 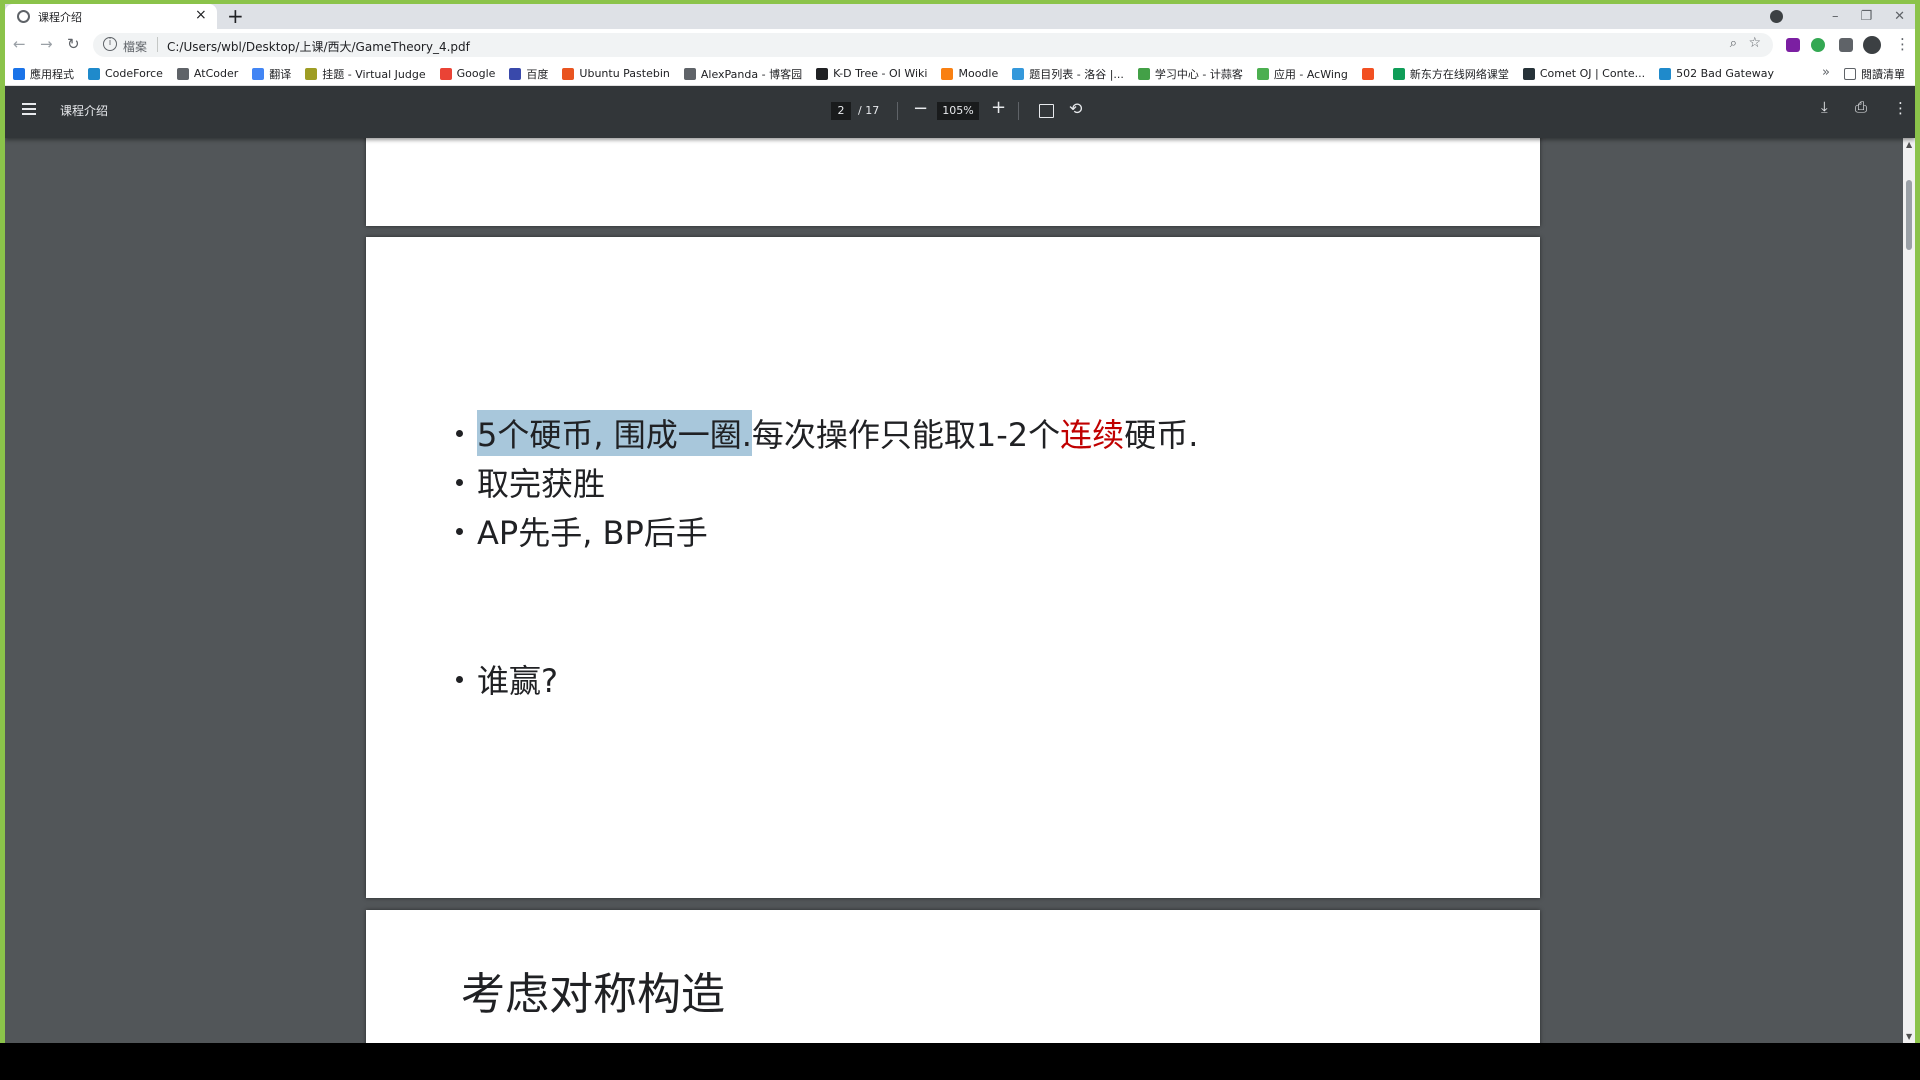 I want to click on document-title: 课程介绍, so click(x=84, y=111).